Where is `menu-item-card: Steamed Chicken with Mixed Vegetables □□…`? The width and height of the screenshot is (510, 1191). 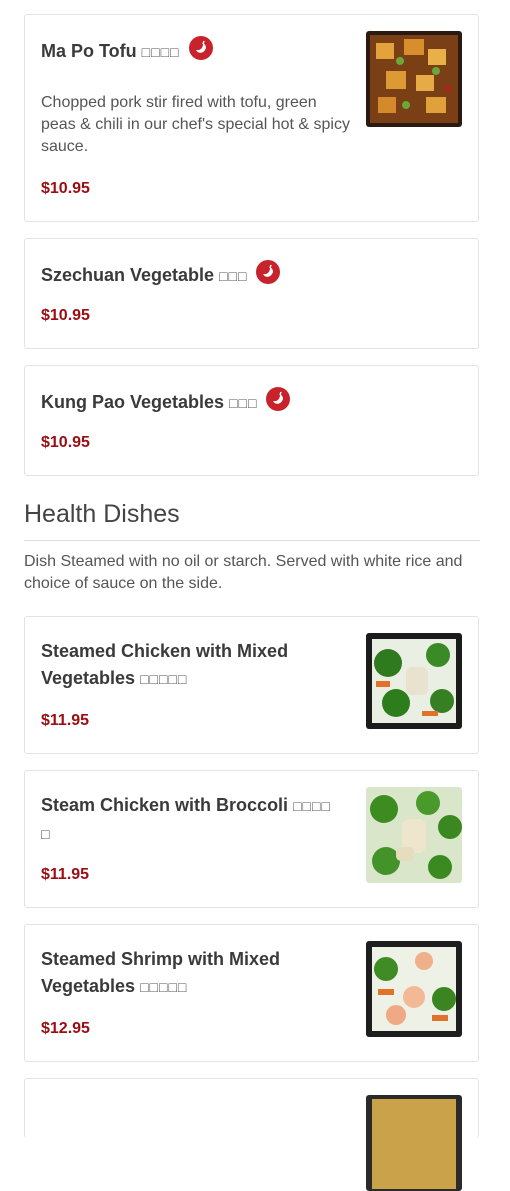 menu-item-card: Steamed Chicken with Mixed Vegetables □□… is located at coordinates (251, 685).